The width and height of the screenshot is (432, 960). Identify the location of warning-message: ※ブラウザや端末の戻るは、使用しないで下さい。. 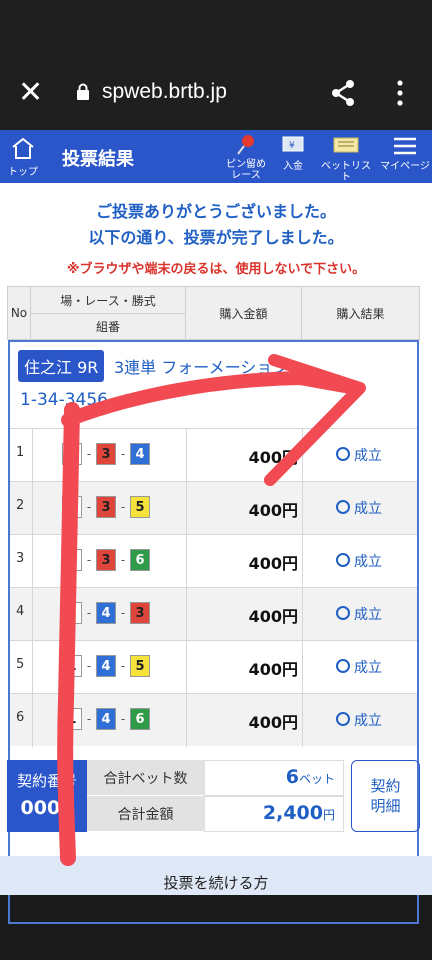
(216, 269).